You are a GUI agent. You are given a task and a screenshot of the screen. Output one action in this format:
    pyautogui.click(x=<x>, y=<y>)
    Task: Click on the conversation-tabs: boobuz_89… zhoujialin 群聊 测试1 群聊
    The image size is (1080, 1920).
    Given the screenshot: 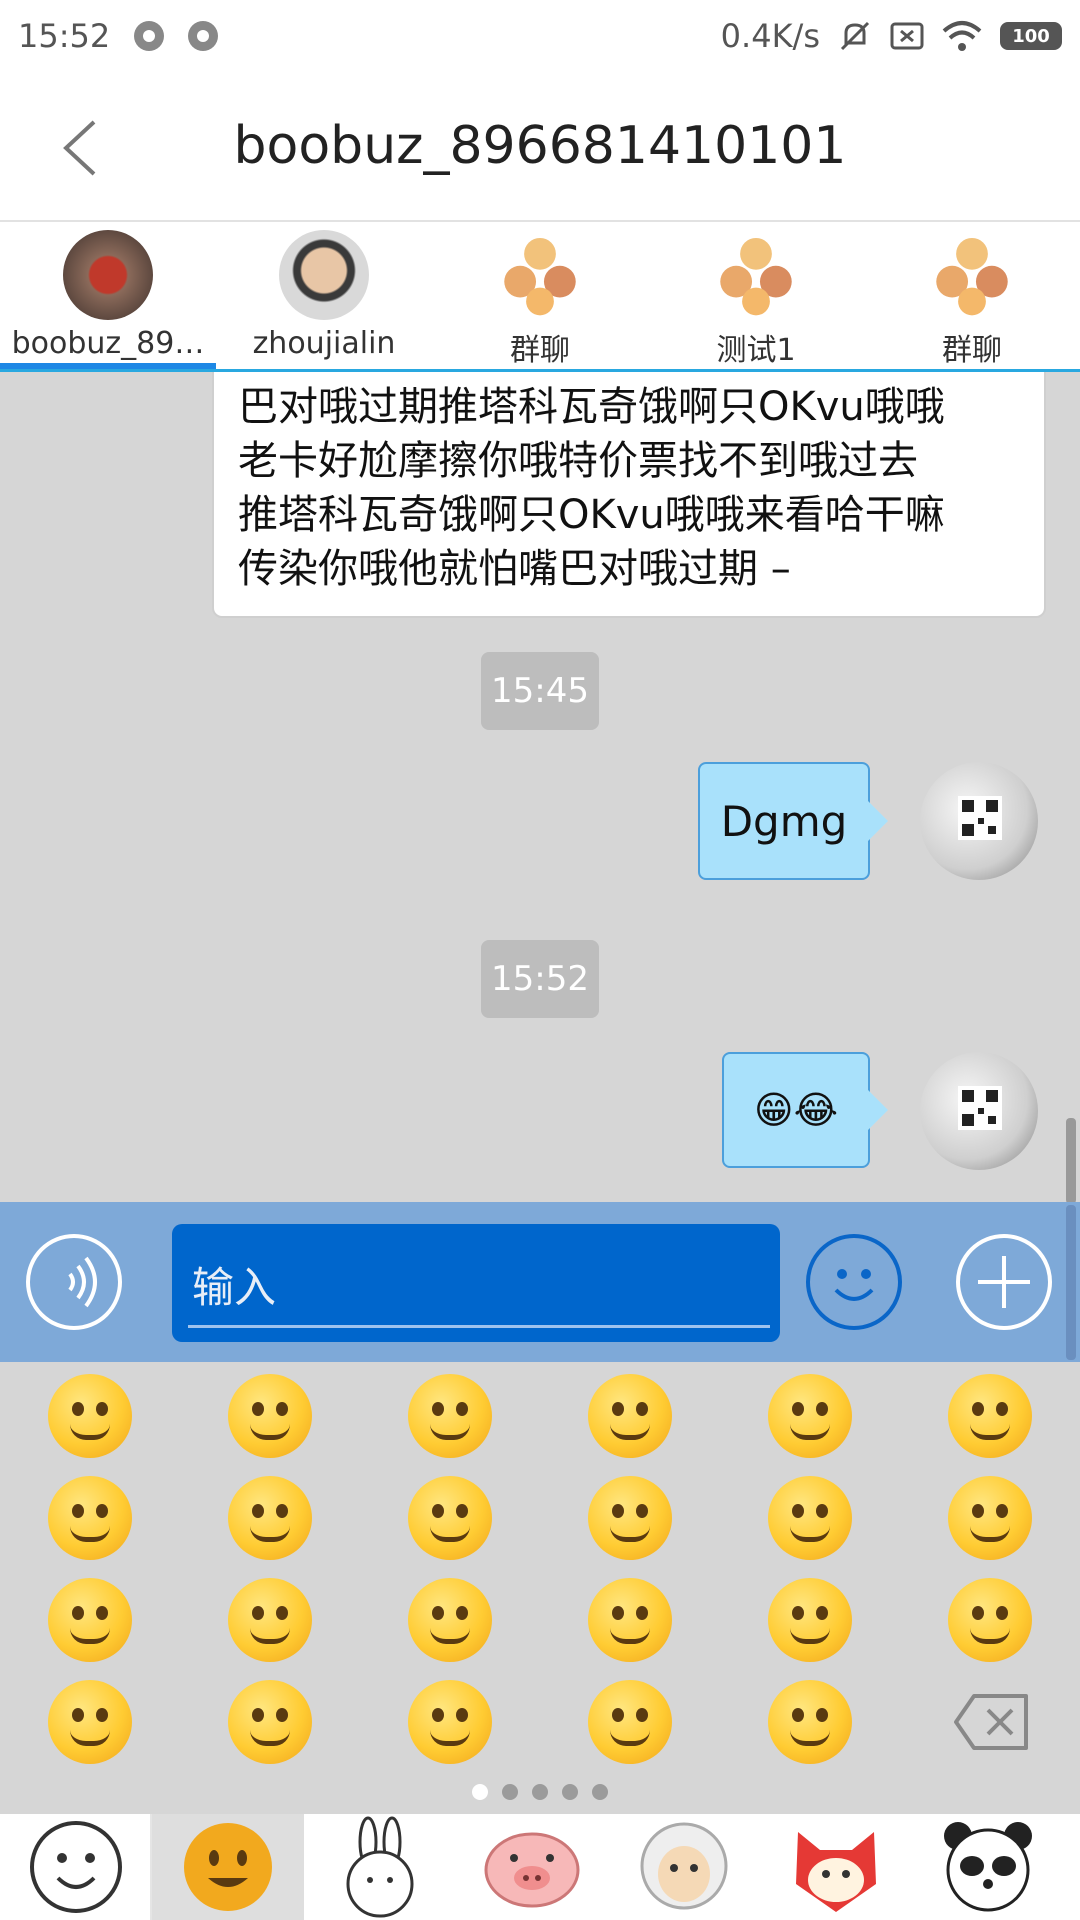 What is the action you would take?
    pyautogui.click(x=540, y=297)
    